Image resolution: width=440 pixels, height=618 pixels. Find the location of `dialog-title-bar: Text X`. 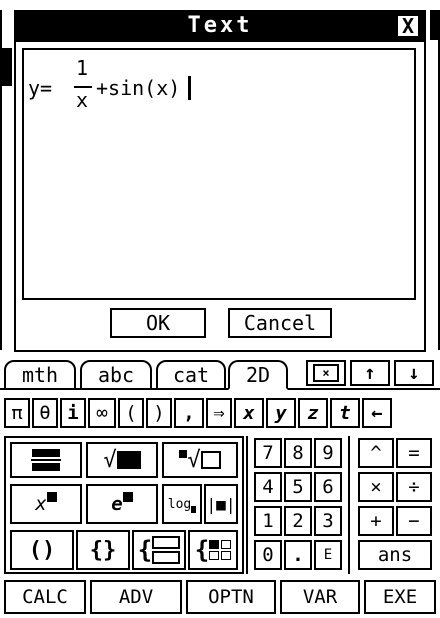

dialog-title-bar: Text X is located at coordinates (220, 26).